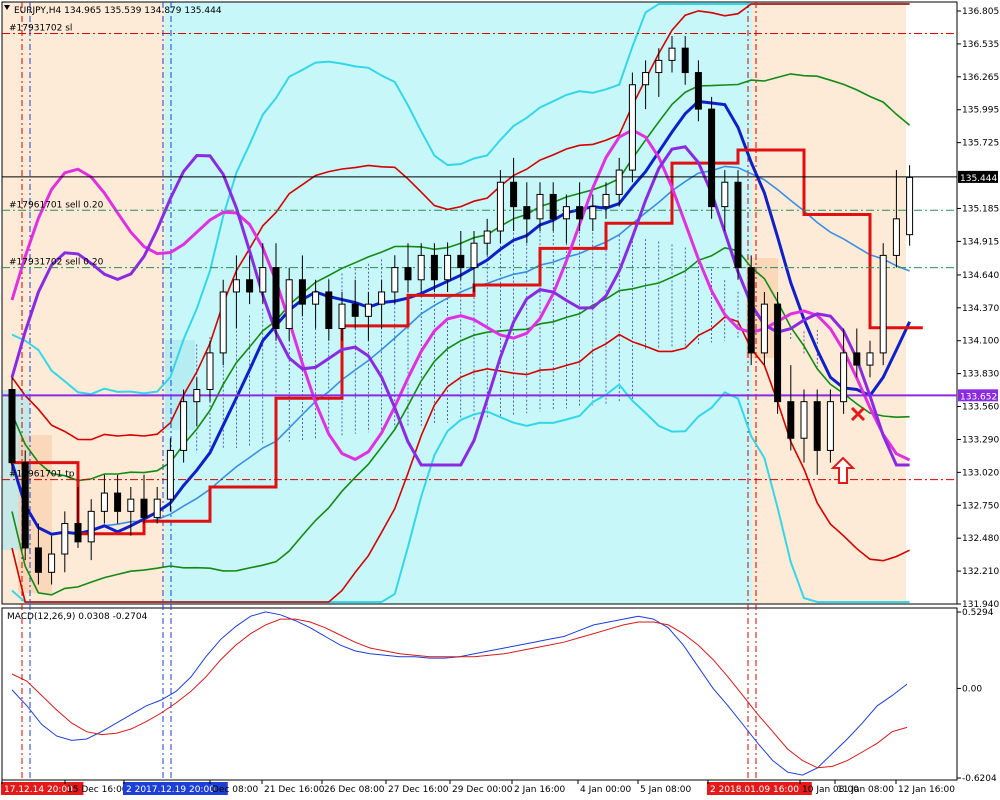 The height and width of the screenshot is (800, 1000). I want to click on time-tick-label: Dec 08:00, so click(235, 790).